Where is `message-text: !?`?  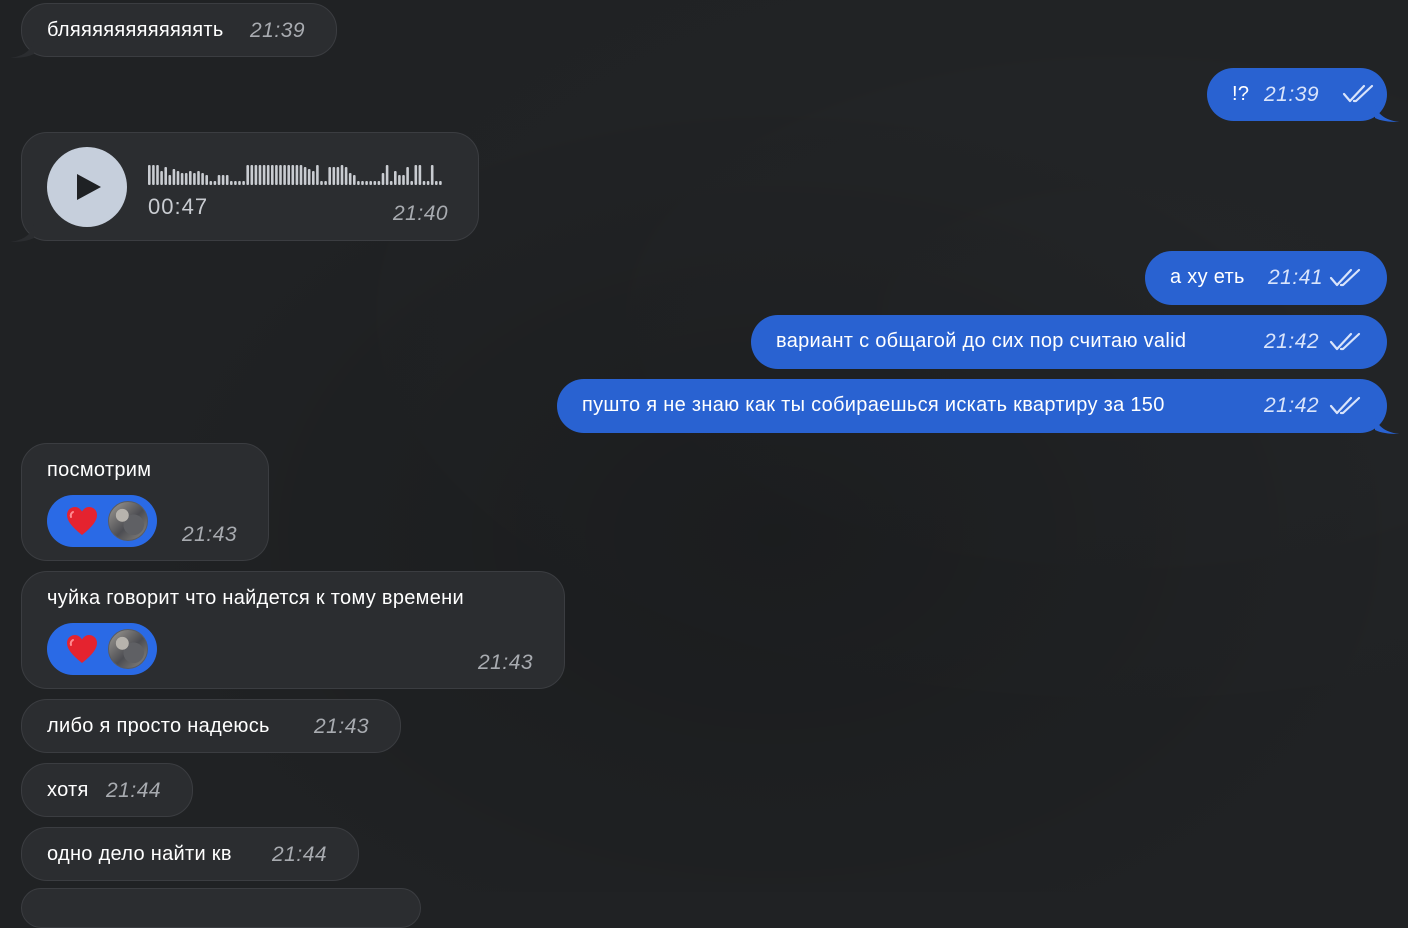 message-text: !? is located at coordinates (1241, 94).